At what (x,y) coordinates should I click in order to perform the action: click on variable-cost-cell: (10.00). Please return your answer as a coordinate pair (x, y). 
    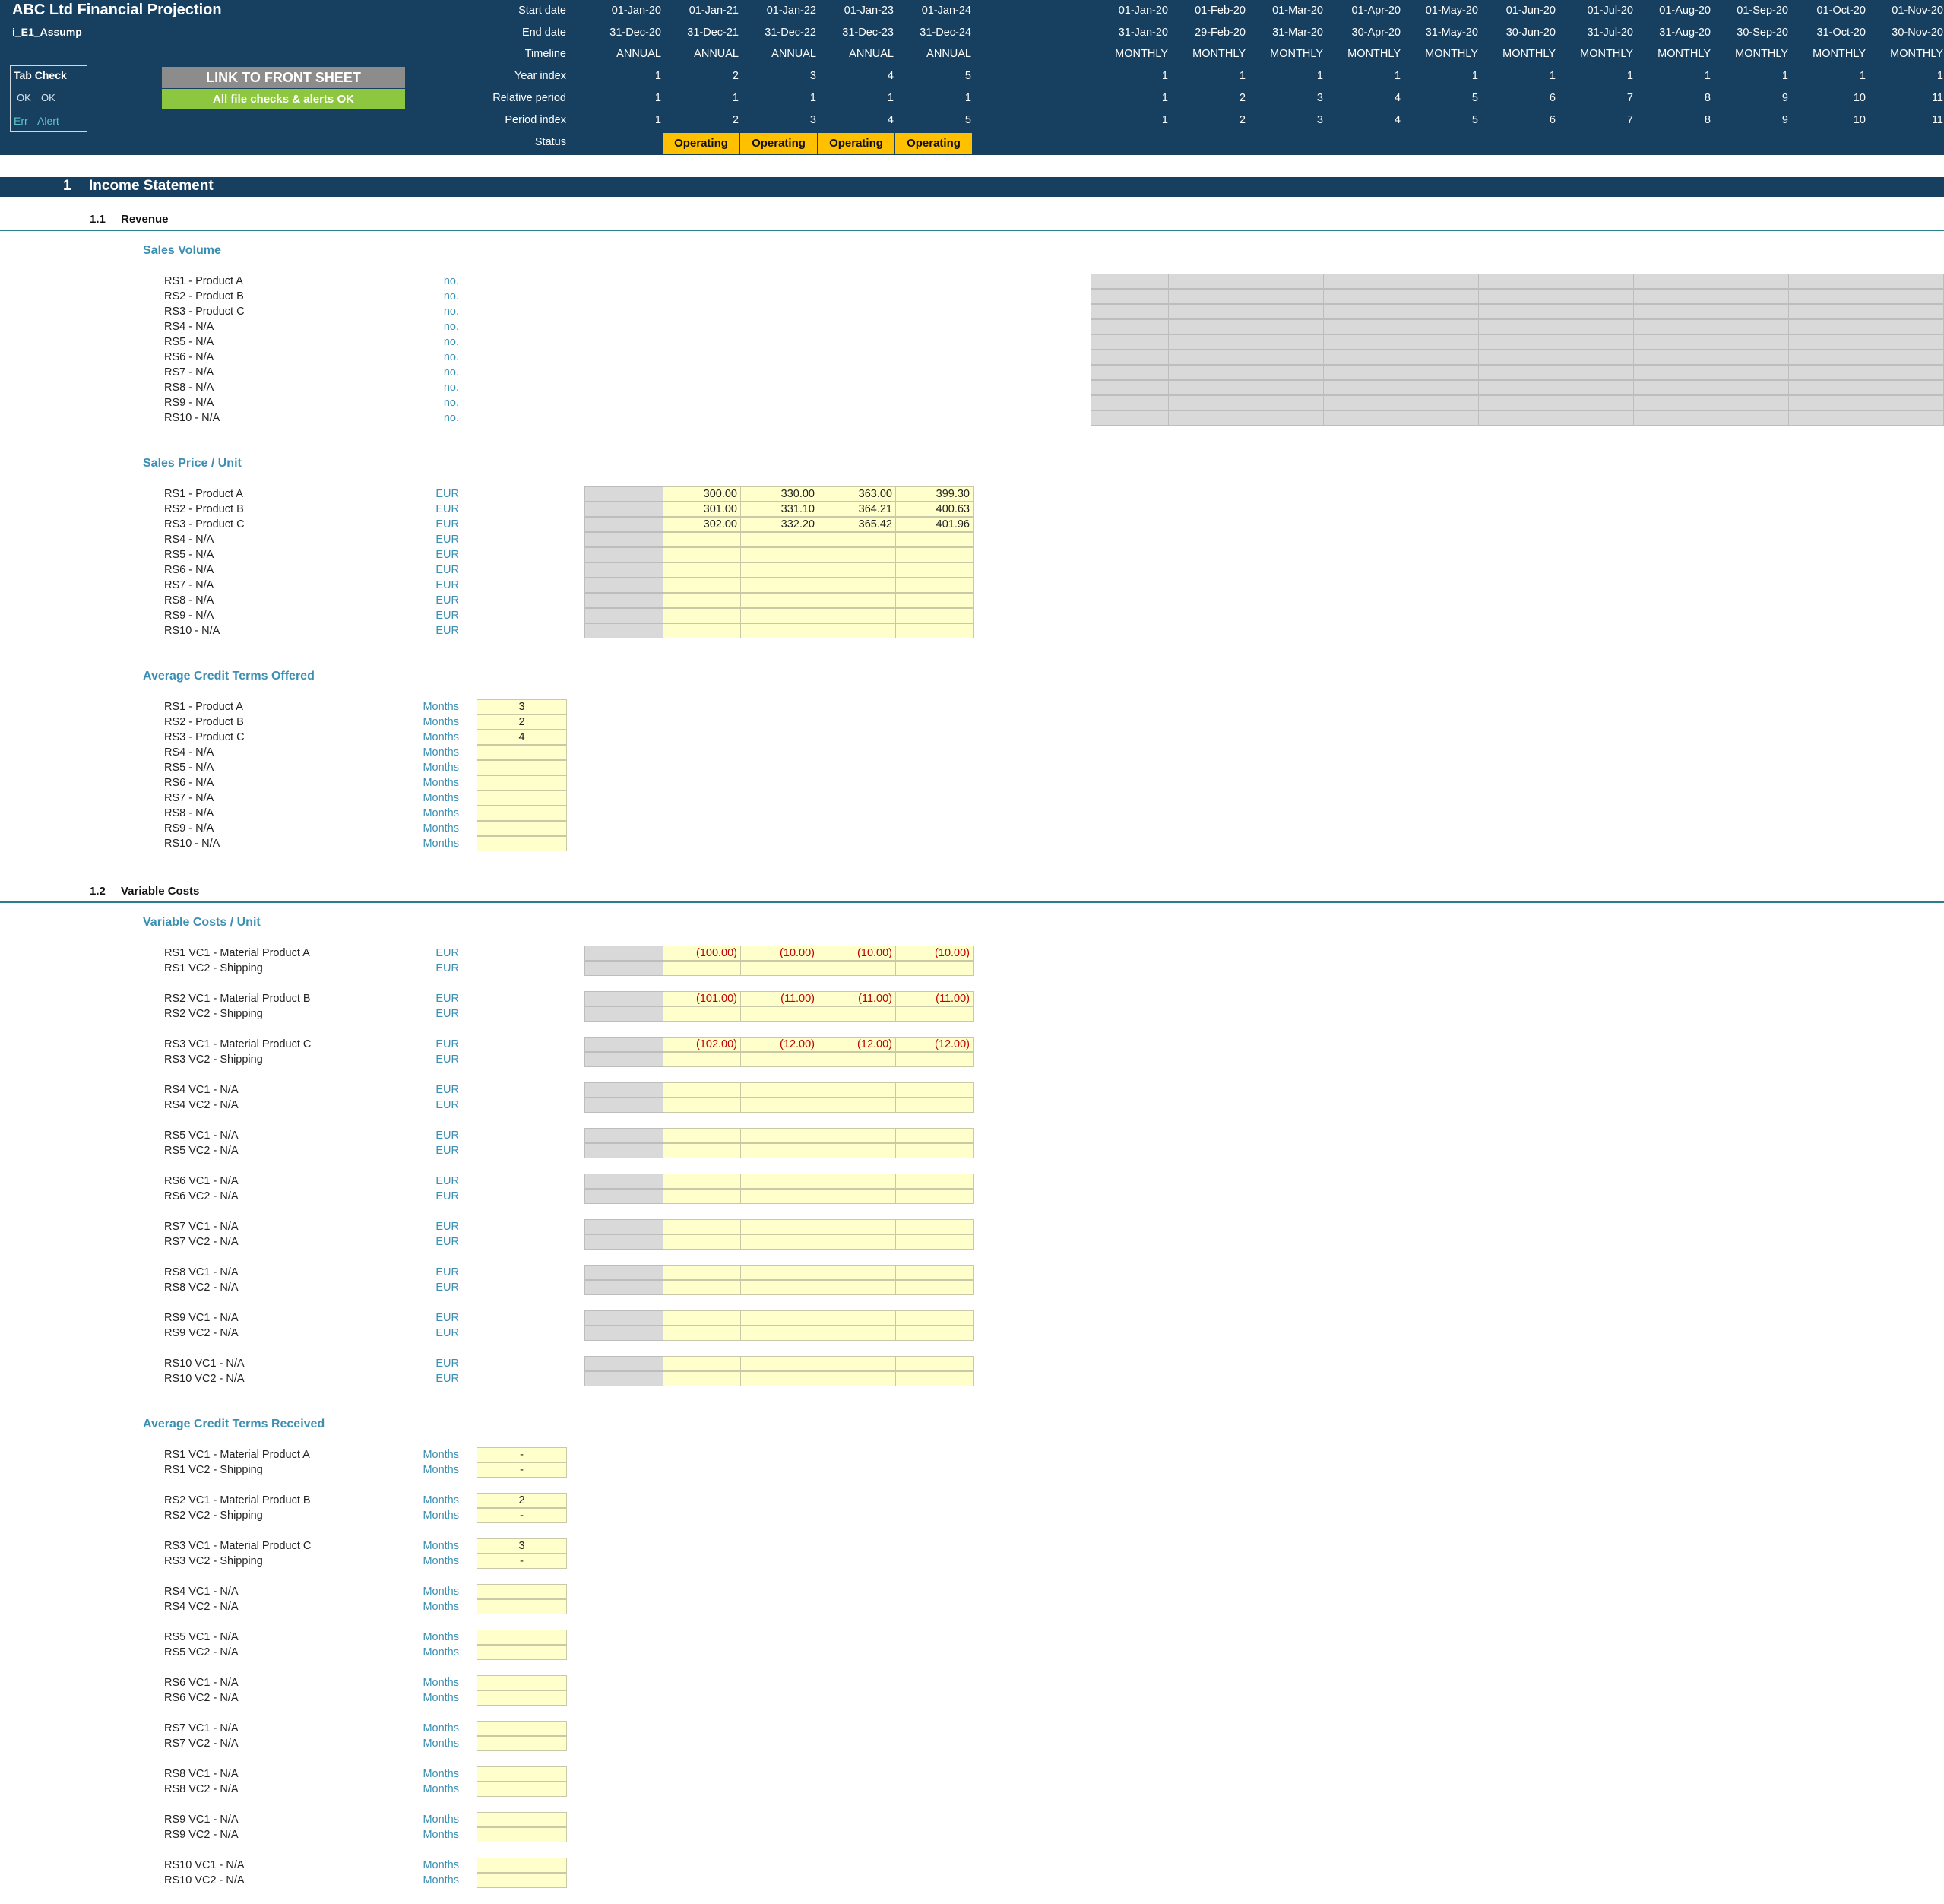
    Looking at the image, I should click on (779, 953).